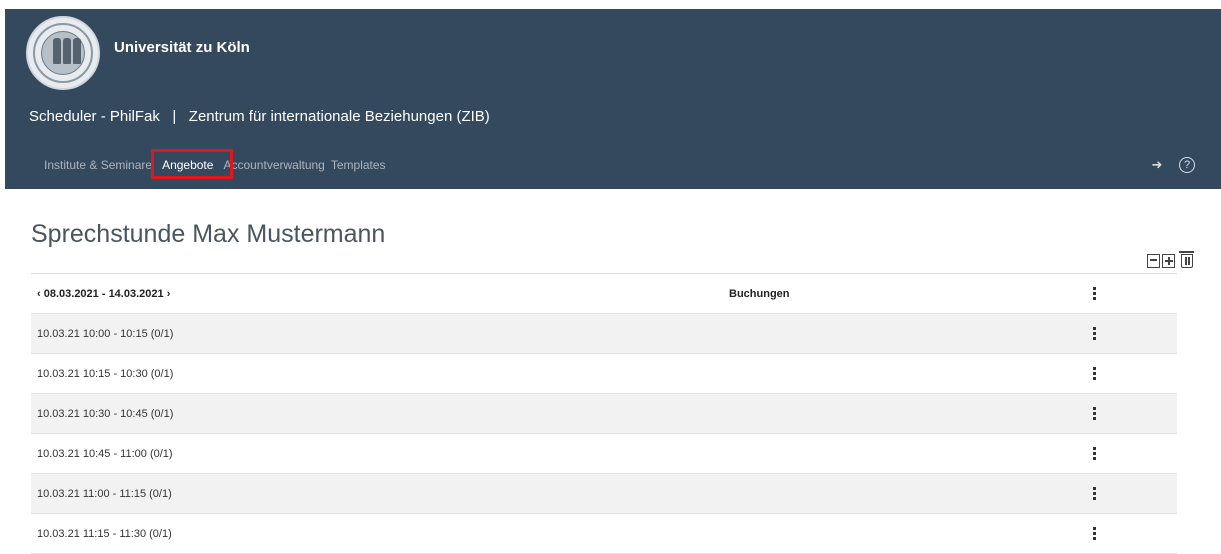 Image resolution: width=1221 pixels, height=554 pixels. Describe the element at coordinates (358, 165) in the screenshot. I see `nav-item-templates: Templates` at that location.